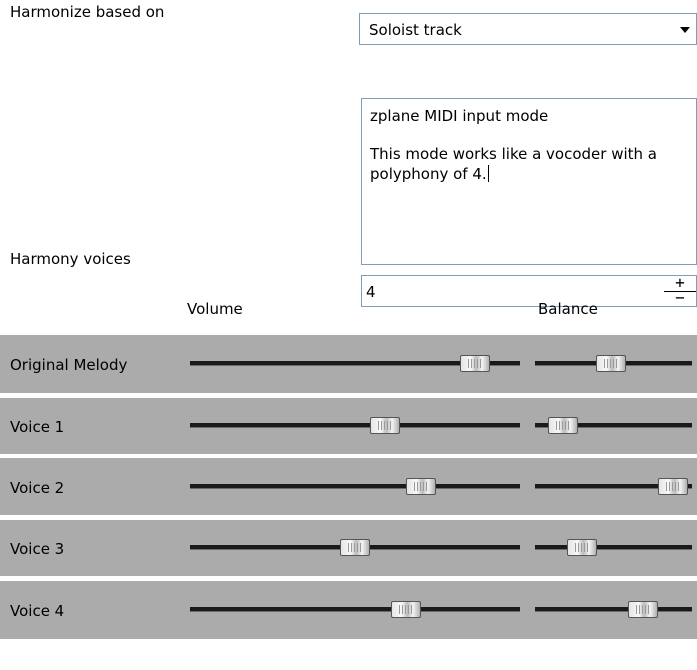 The height and width of the screenshot is (670, 697). What do you see at coordinates (37, 427) in the screenshot?
I see `voice-row-label: Voice 1` at bounding box center [37, 427].